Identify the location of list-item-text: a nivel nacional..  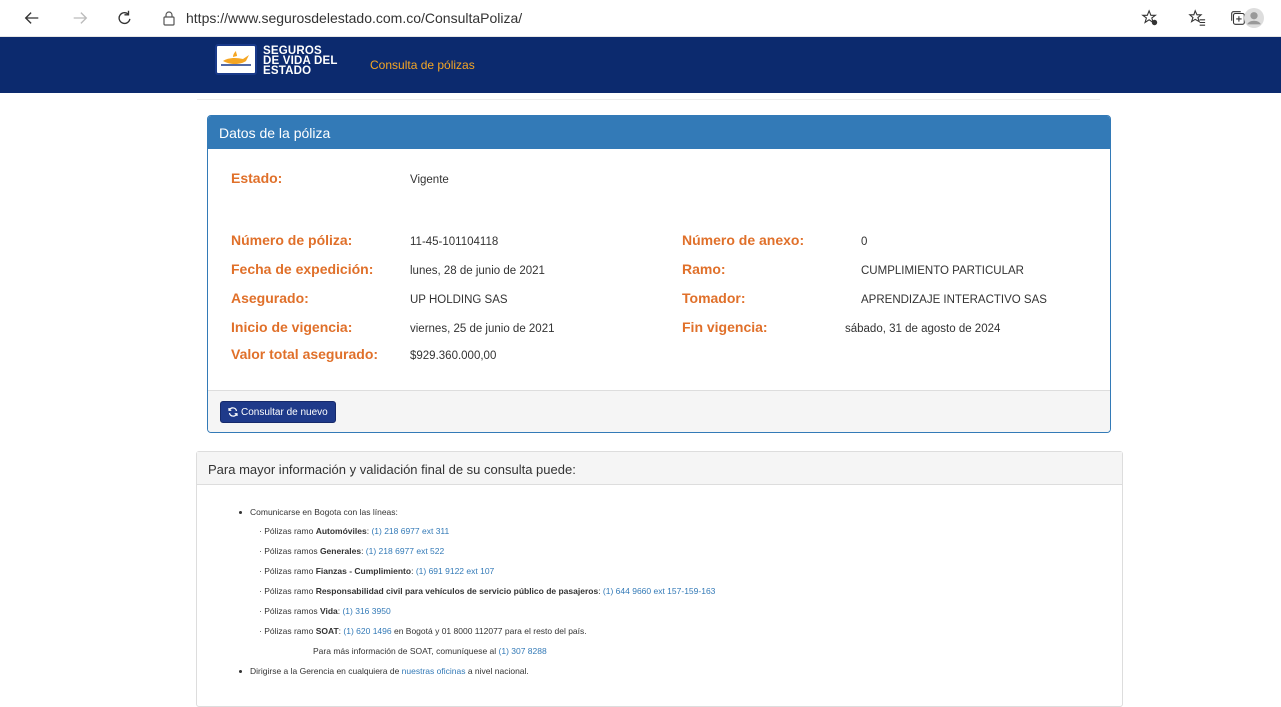
(497, 671).